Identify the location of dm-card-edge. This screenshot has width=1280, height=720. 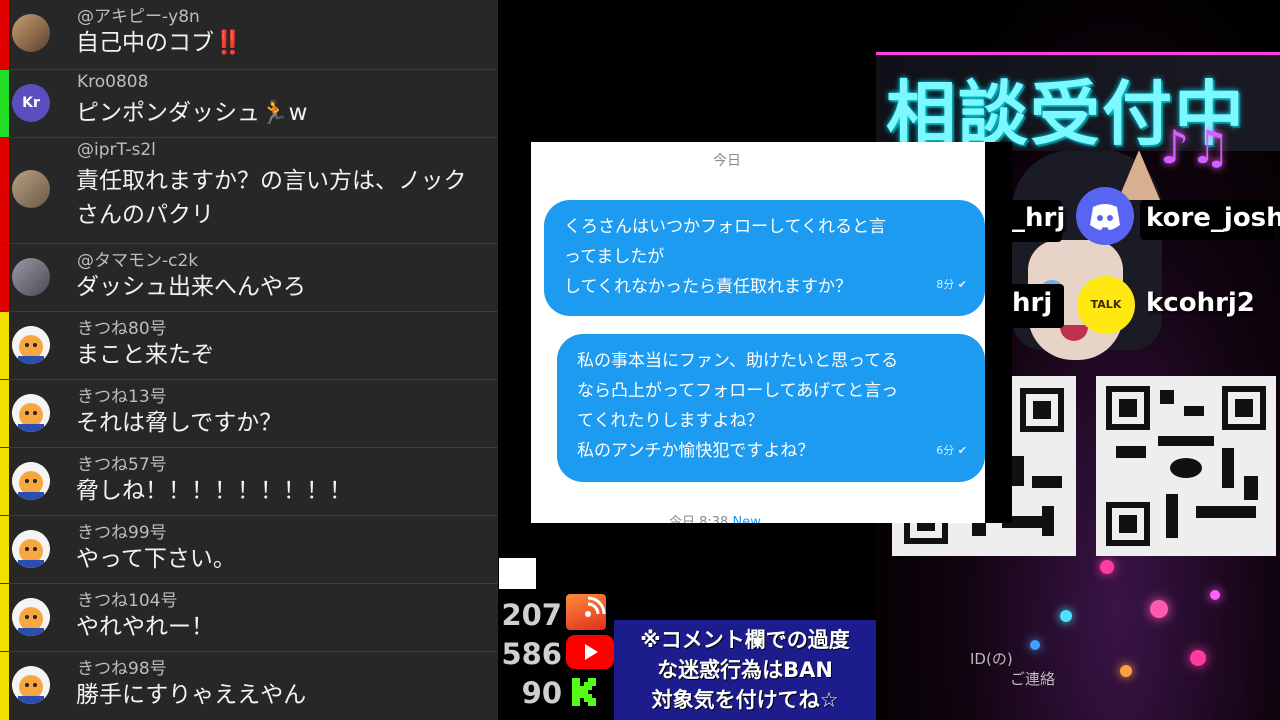
(998, 332).